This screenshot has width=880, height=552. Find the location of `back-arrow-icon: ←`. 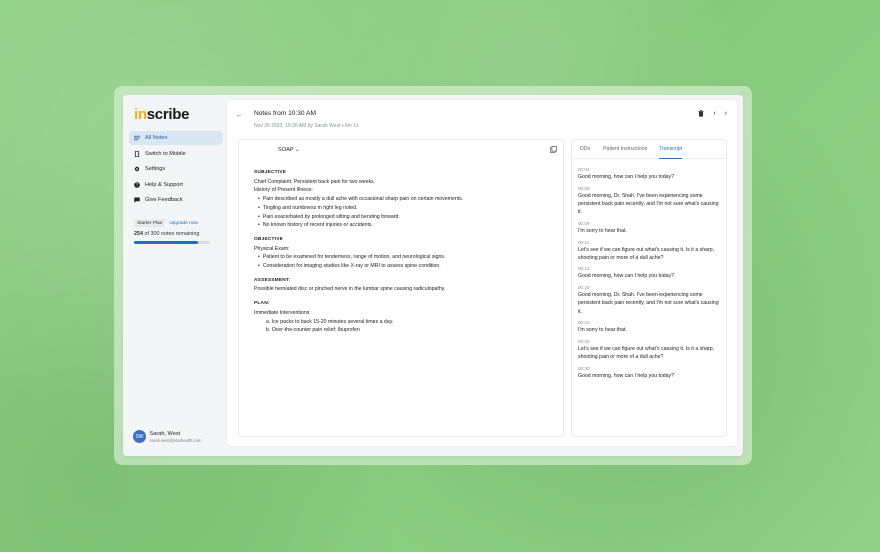

back-arrow-icon: ← is located at coordinates (239, 115).